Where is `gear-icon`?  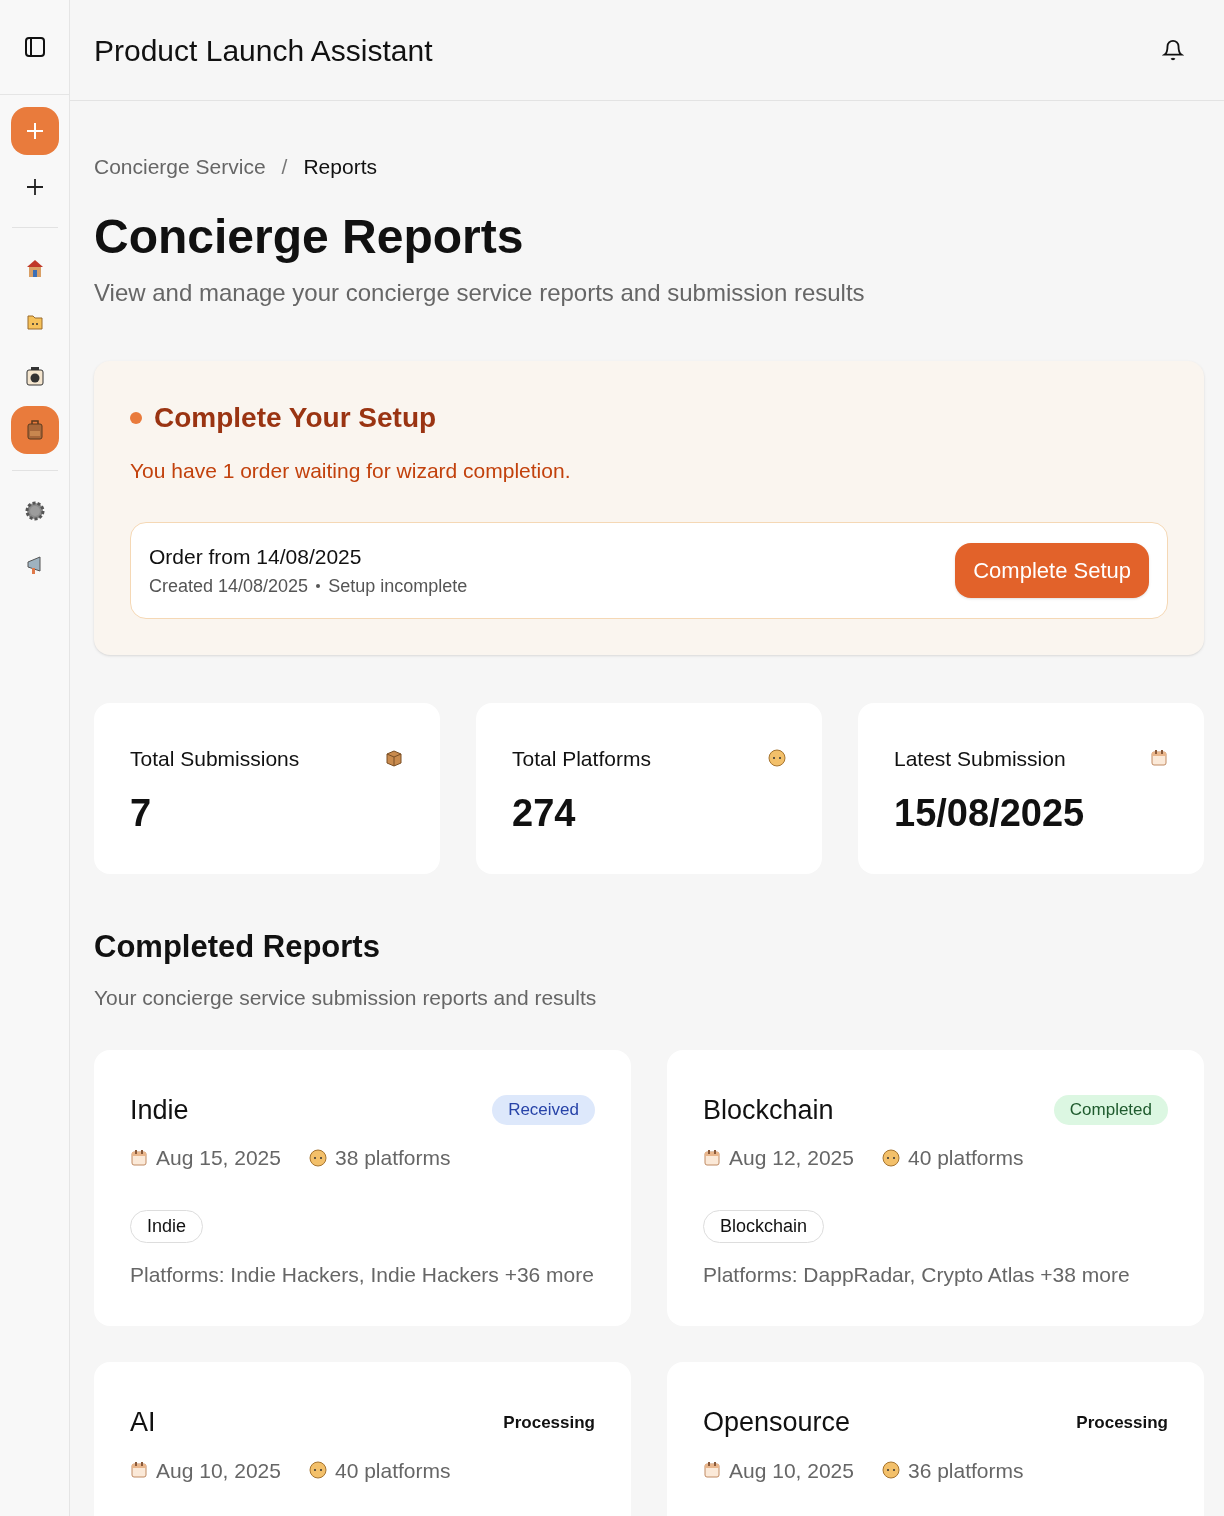 gear-icon is located at coordinates (34, 511).